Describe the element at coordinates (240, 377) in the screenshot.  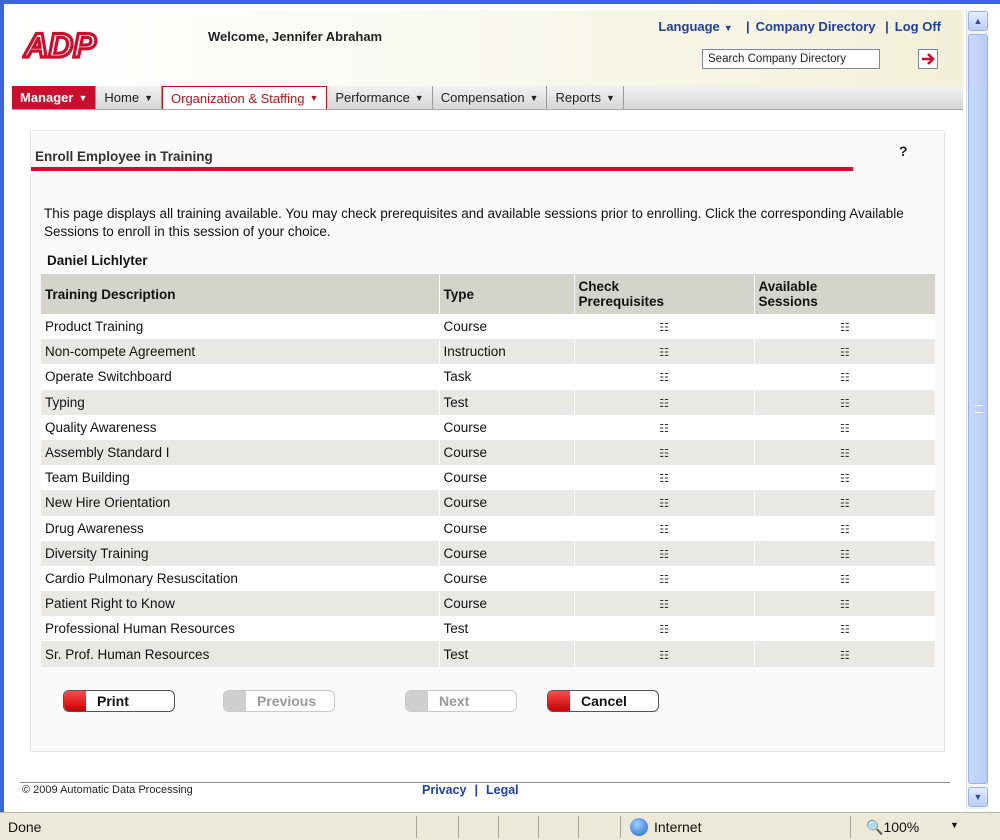
I see `training-description: Operate Switchboard` at that location.